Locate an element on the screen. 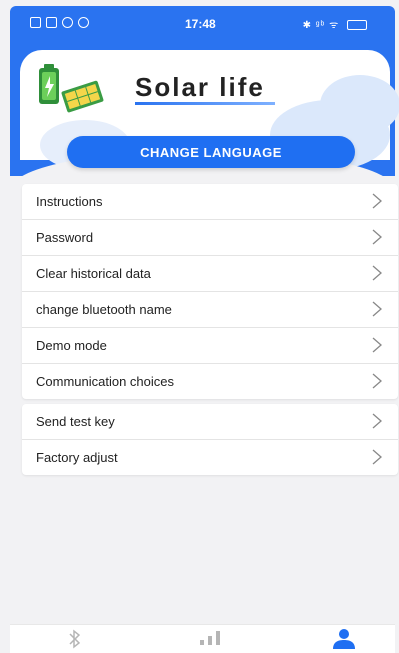 The width and height of the screenshot is (399, 653). battery-icon is located at coordinates (357, 25).